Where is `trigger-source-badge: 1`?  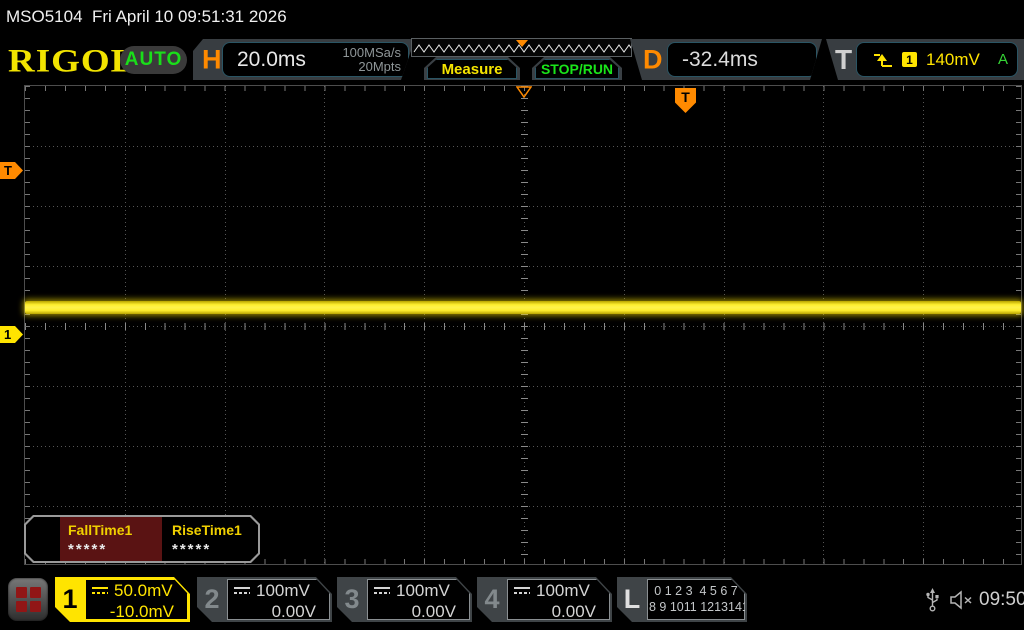
trigger-source-badge: 1 is located at coordinates (909, 59).